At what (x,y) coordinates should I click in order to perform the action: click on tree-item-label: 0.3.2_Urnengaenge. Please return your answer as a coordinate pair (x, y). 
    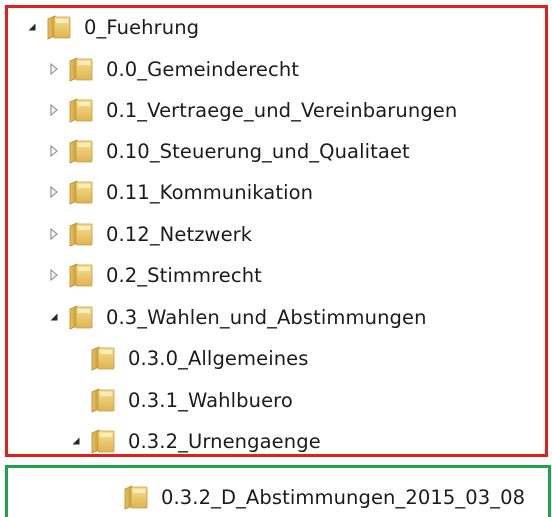
    Looking at the image, I should click on (224, 441).